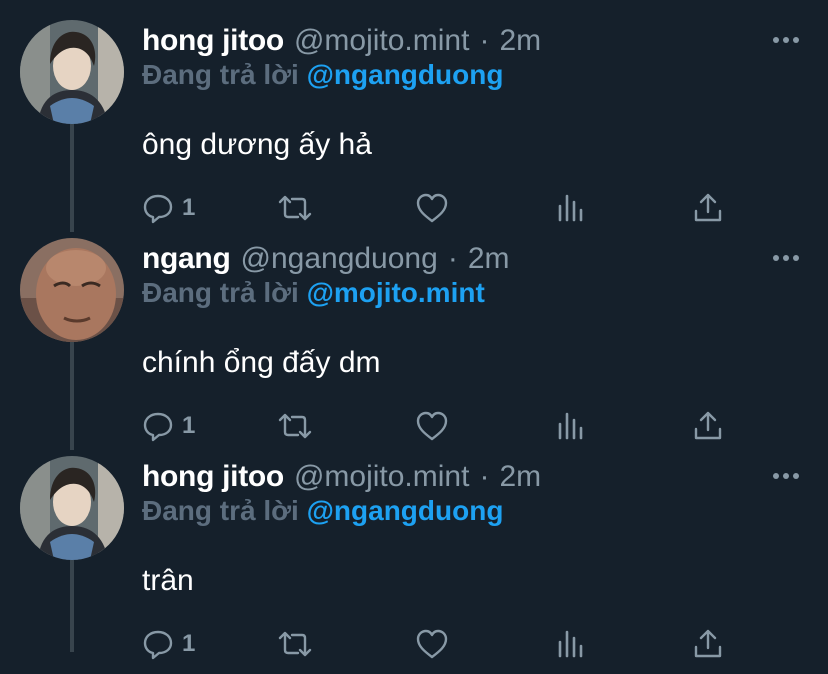 This screenshot has height=674, width=828. I want to click on tweet-text: ông dương ấy hả, so click(257, 144).